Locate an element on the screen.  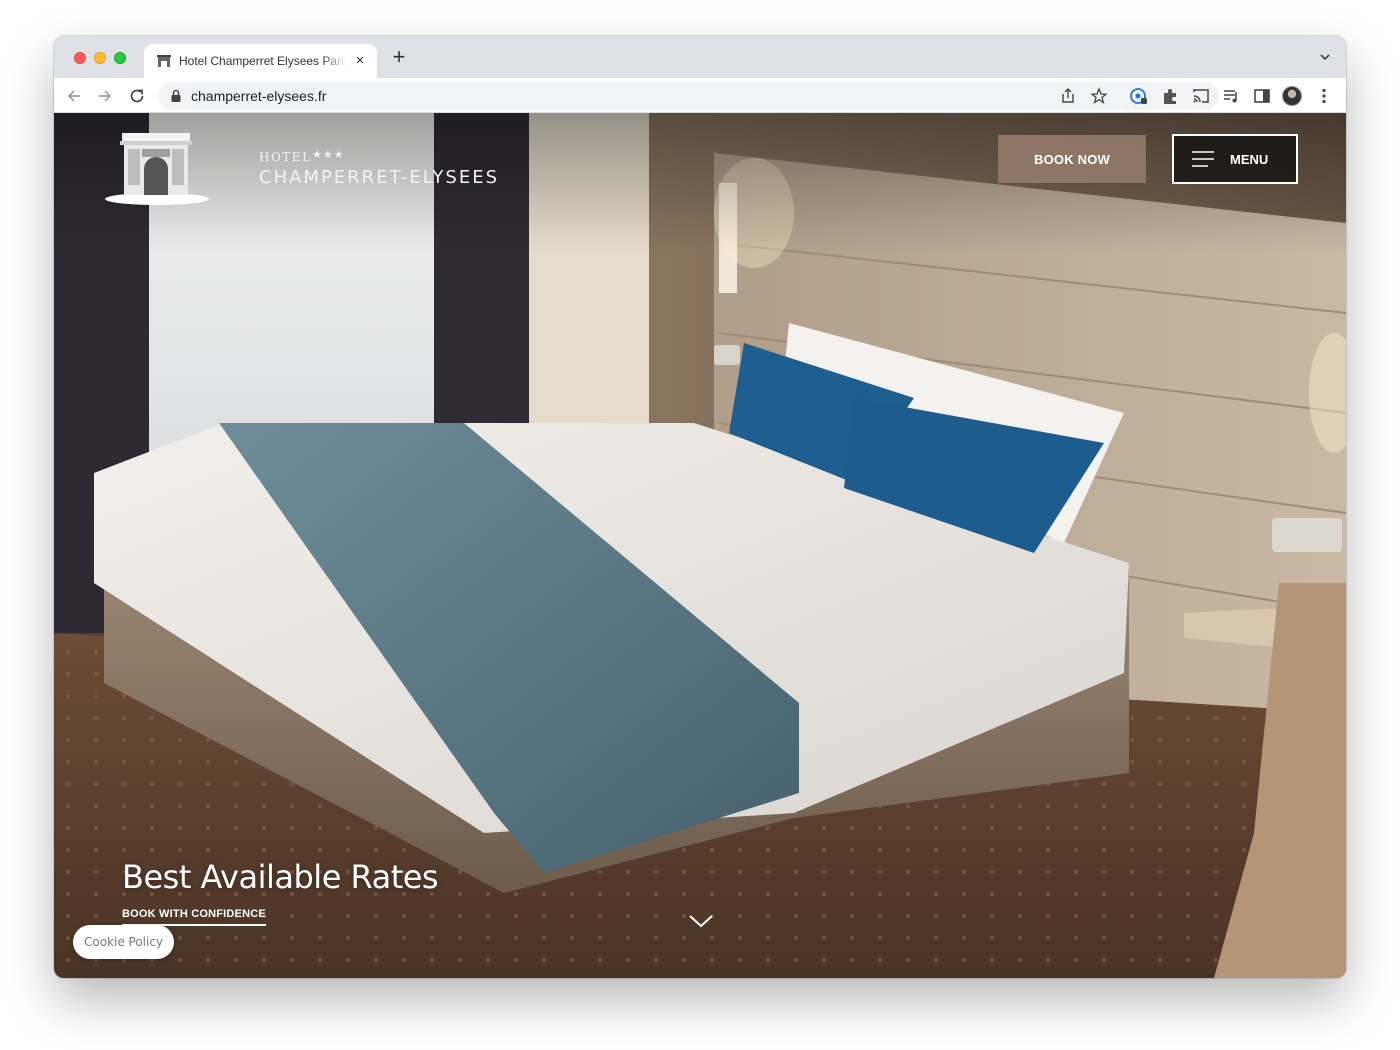
menu-button: MENU is located at coordinates (1235, 159).